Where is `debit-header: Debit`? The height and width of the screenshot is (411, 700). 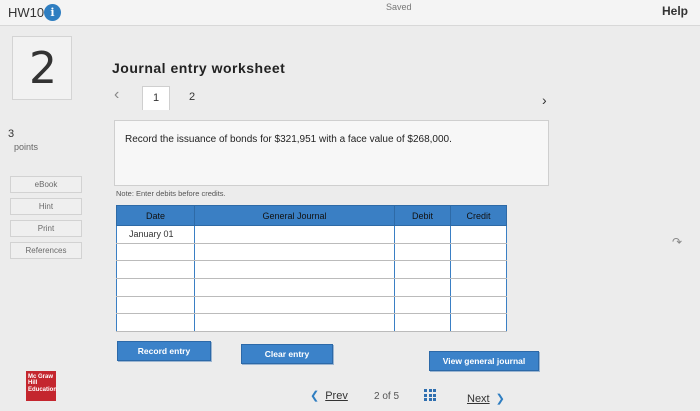 debit-header: Debit is located at coordinates (422, 215).